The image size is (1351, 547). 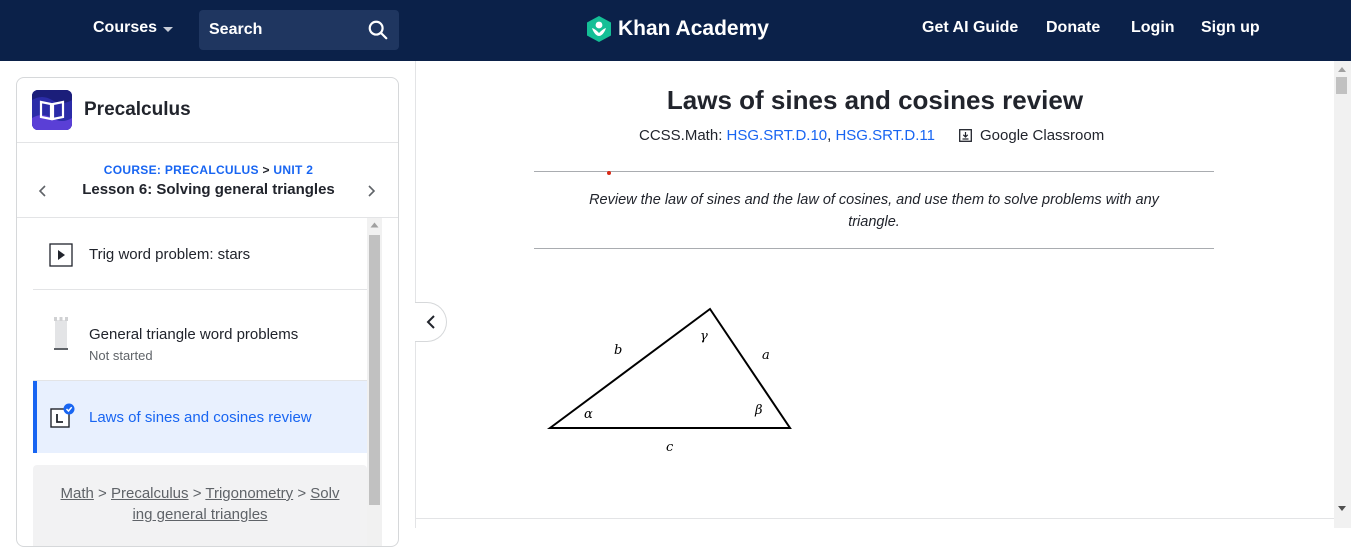 I want to click on breadcrumb-precalculus: Precalculus, so click(x=150, y=493).